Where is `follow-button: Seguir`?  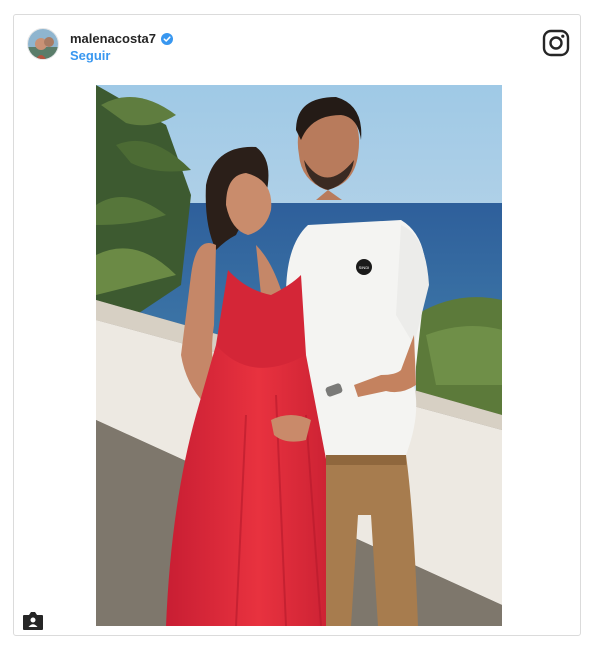
follow-button: Seguir is located at coordinates (90, 55).